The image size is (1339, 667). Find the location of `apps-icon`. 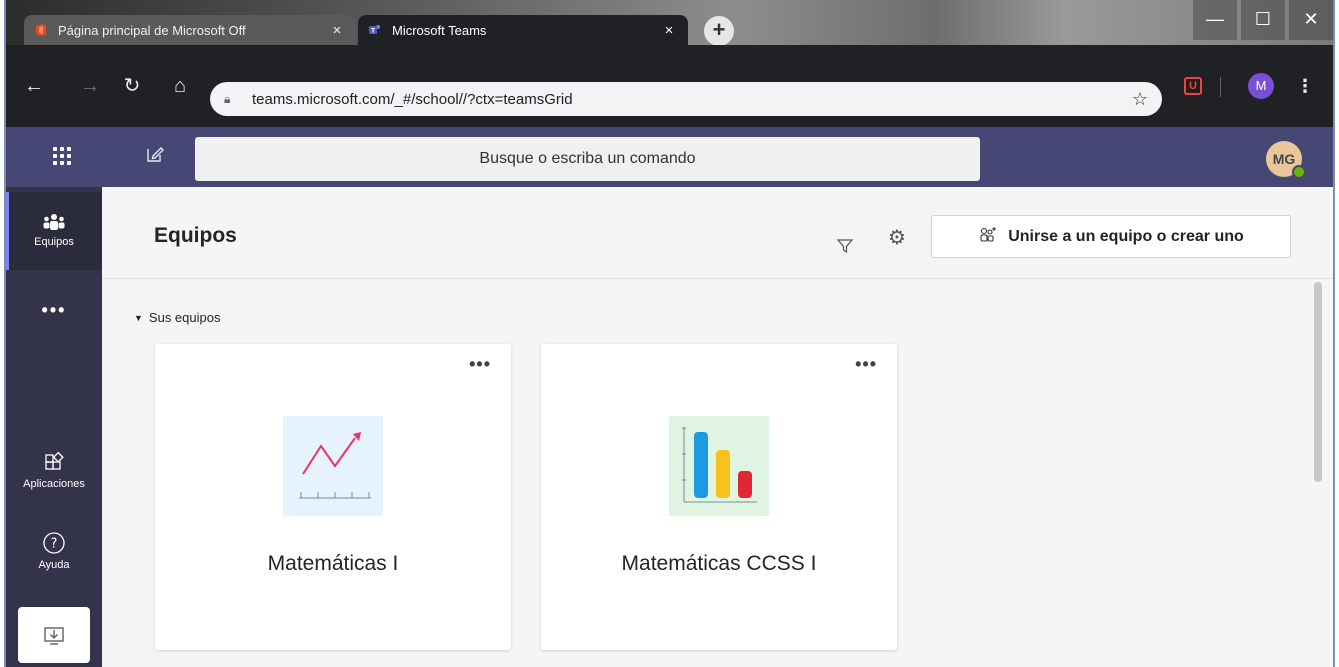

apps-icon is located at coordinates (54, 461).